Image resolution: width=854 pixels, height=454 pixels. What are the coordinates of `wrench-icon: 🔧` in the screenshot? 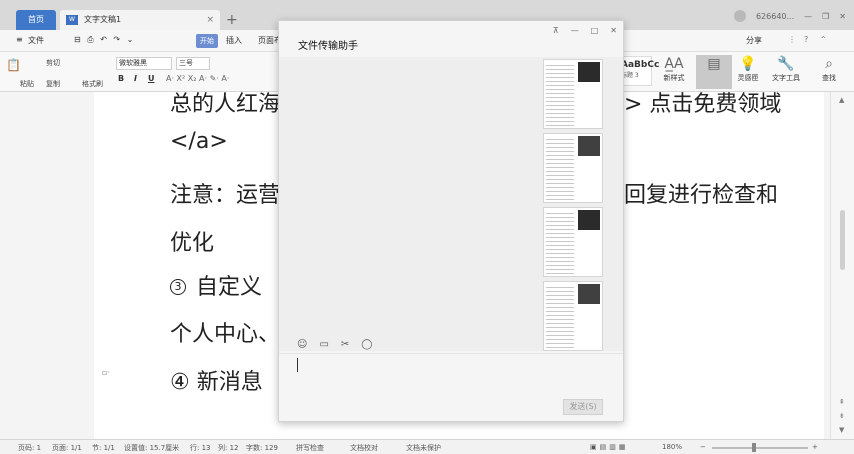 It's located at (786, 64).